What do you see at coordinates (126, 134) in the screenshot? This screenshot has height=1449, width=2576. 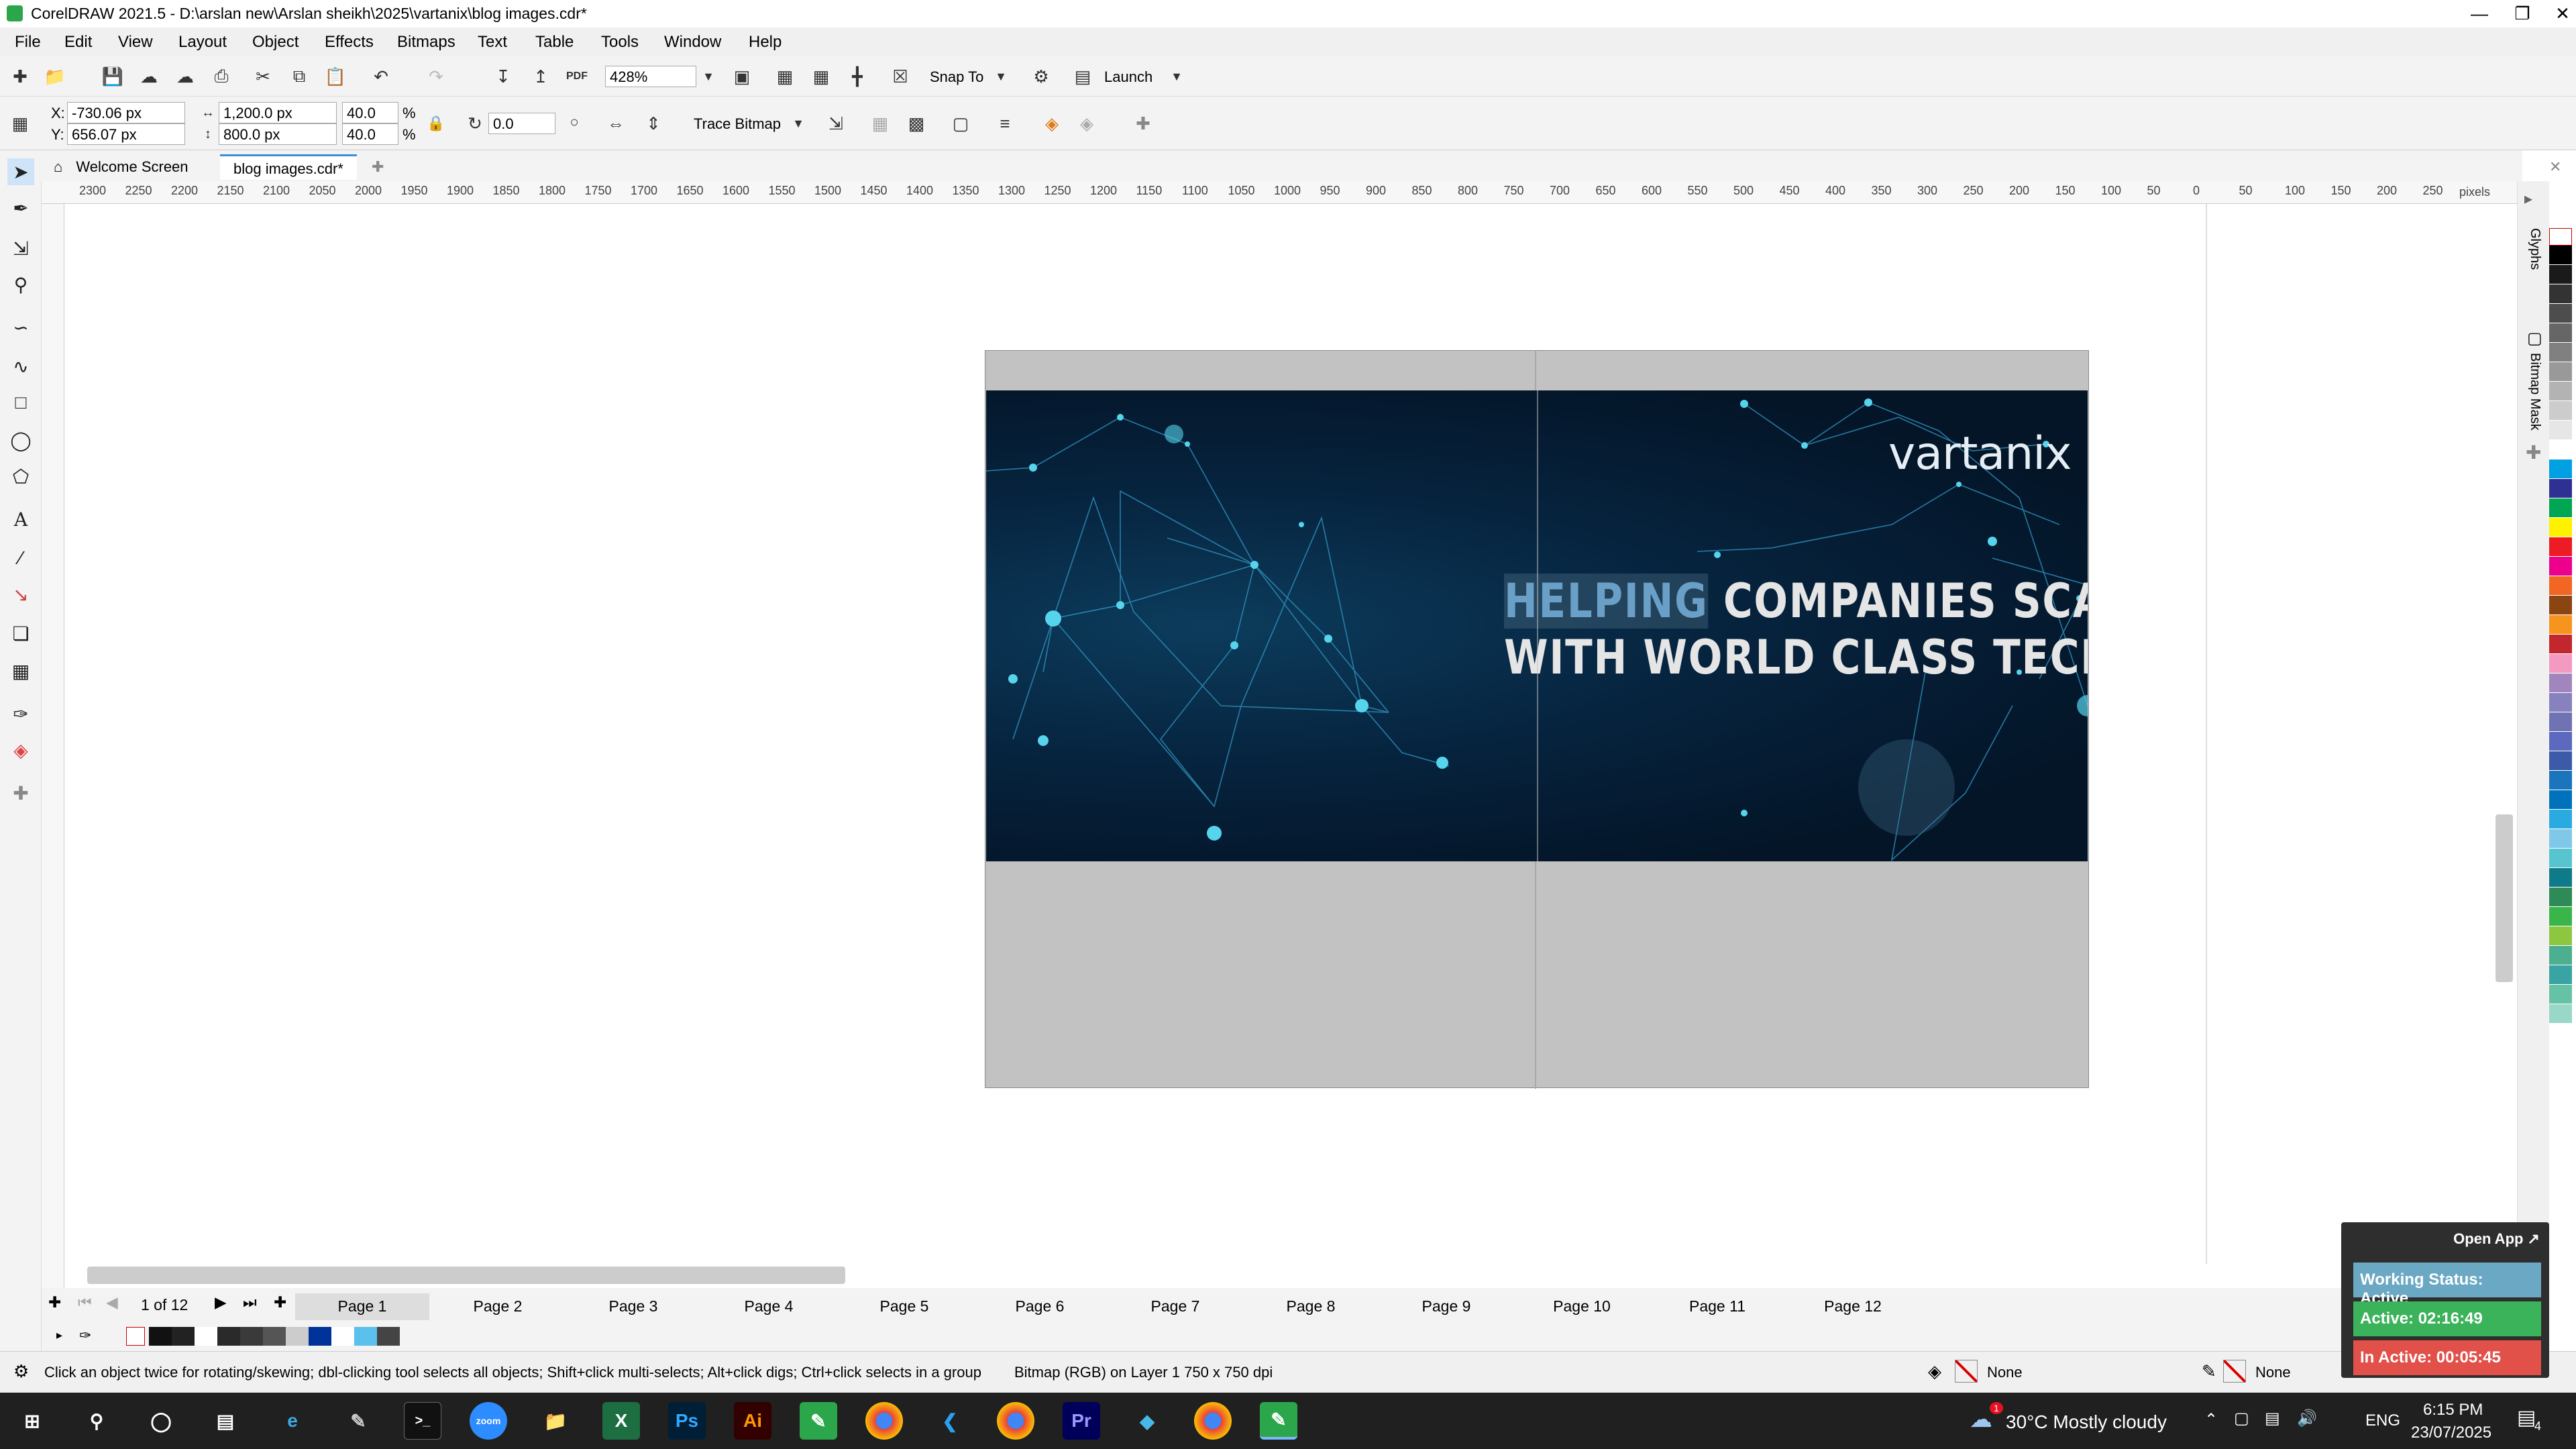 I see `y-position-field: 656.07 px` at bounding box center [126, 134].